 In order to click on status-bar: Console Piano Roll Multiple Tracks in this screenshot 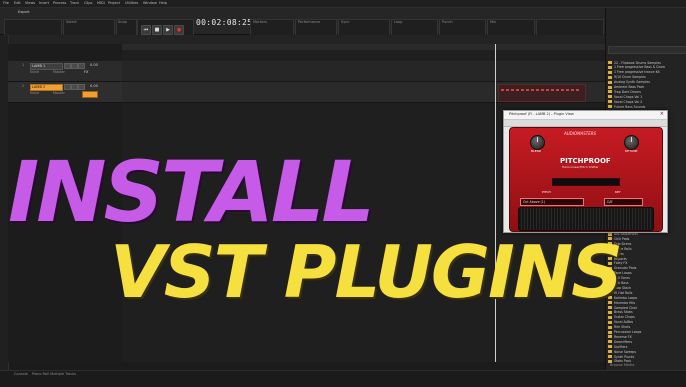, I will do `click(343, 378)`.